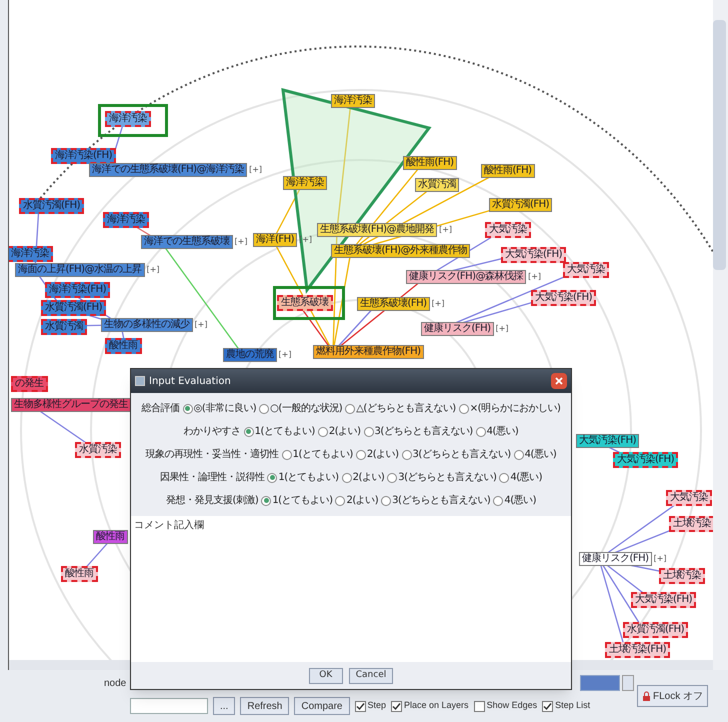 The width and height of the screenshot is (728, 722). I want to click on graph-node: 生態系破壊(FH), so click(393, 304).